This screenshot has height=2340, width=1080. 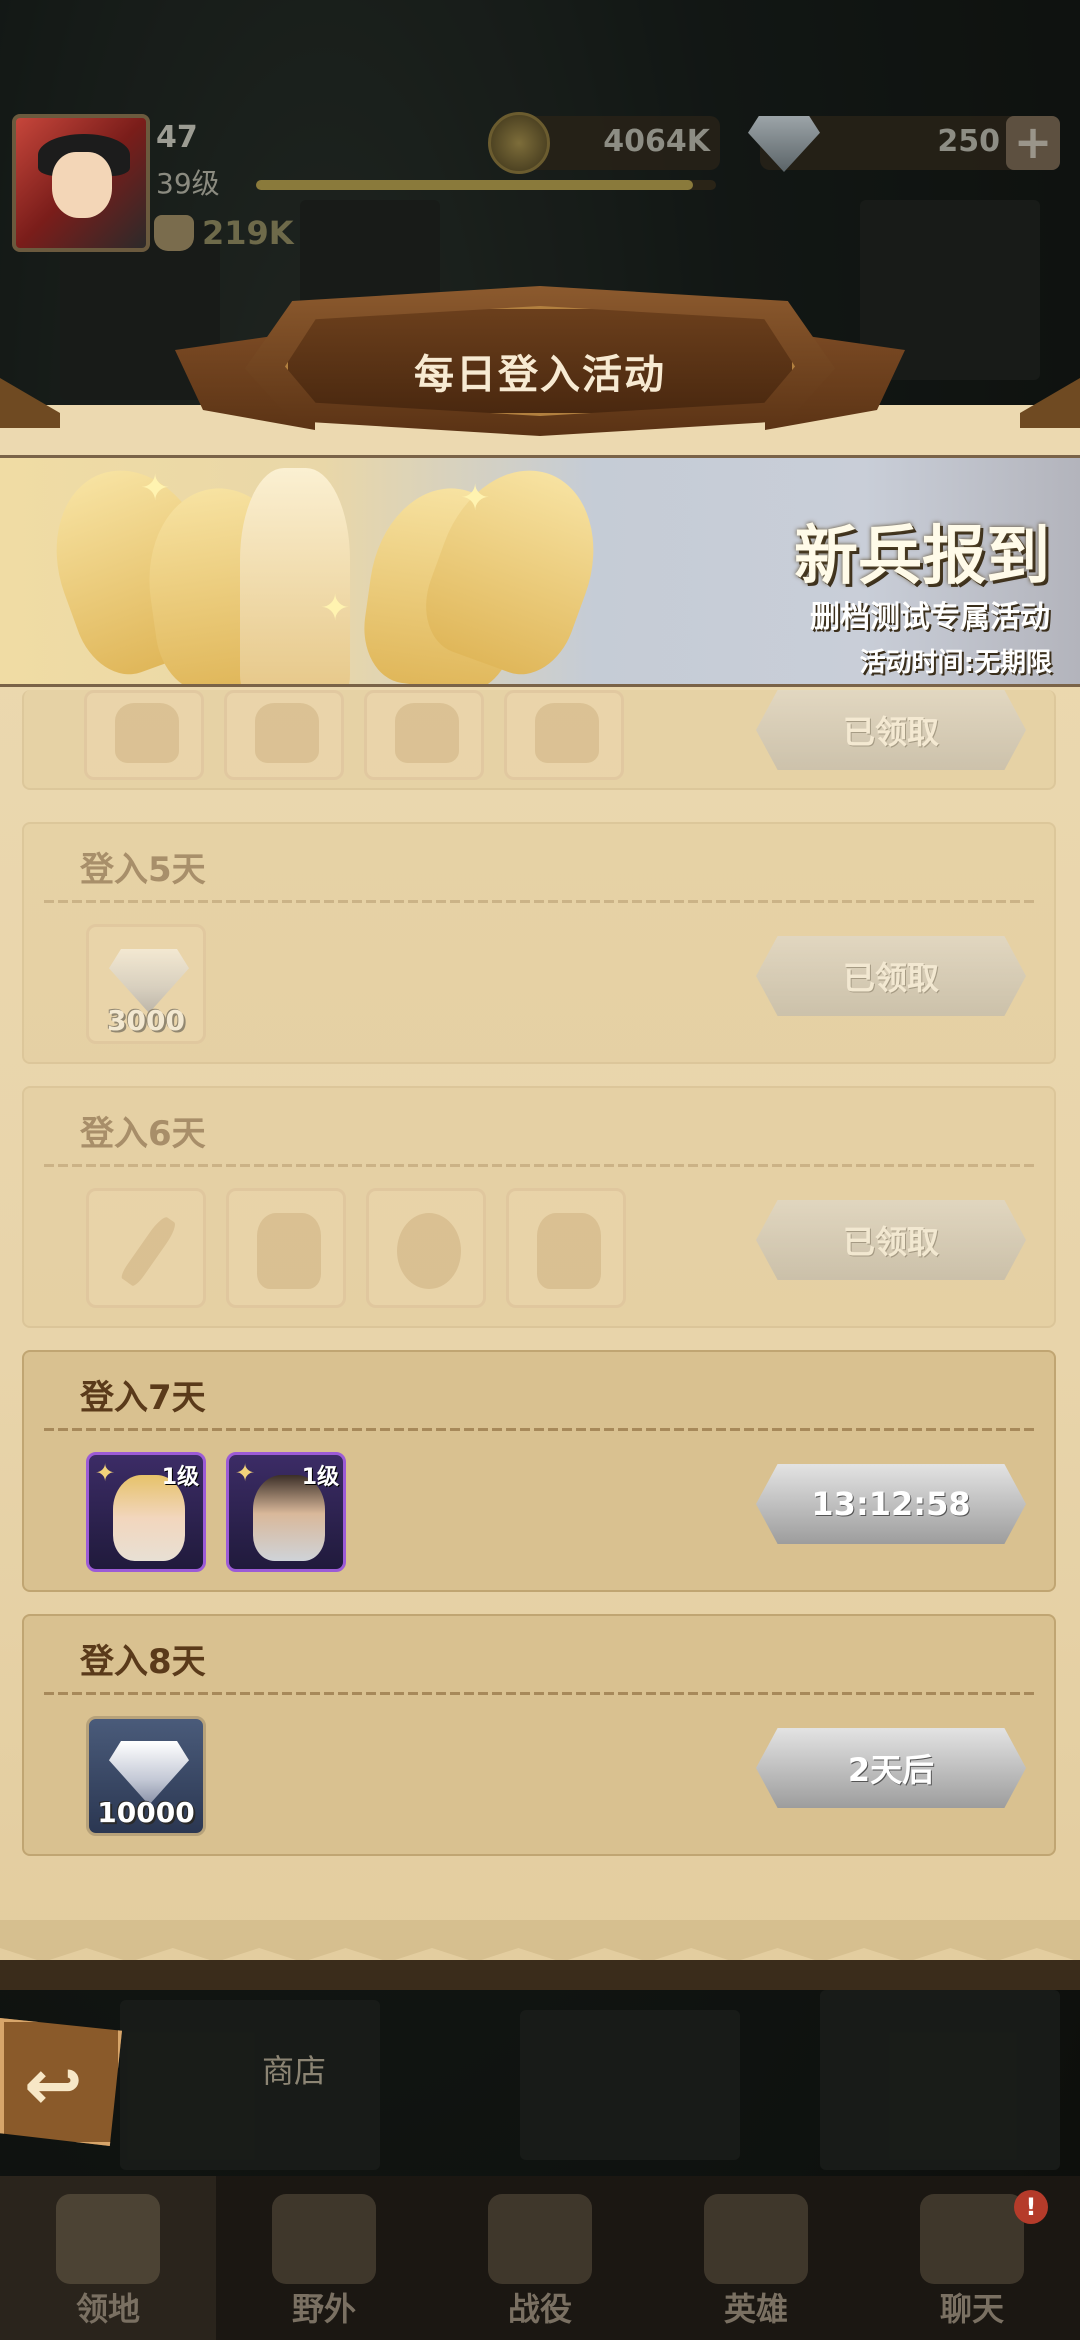 I want to click on shop-map-label: 商店, so click(x=294, y=2069).